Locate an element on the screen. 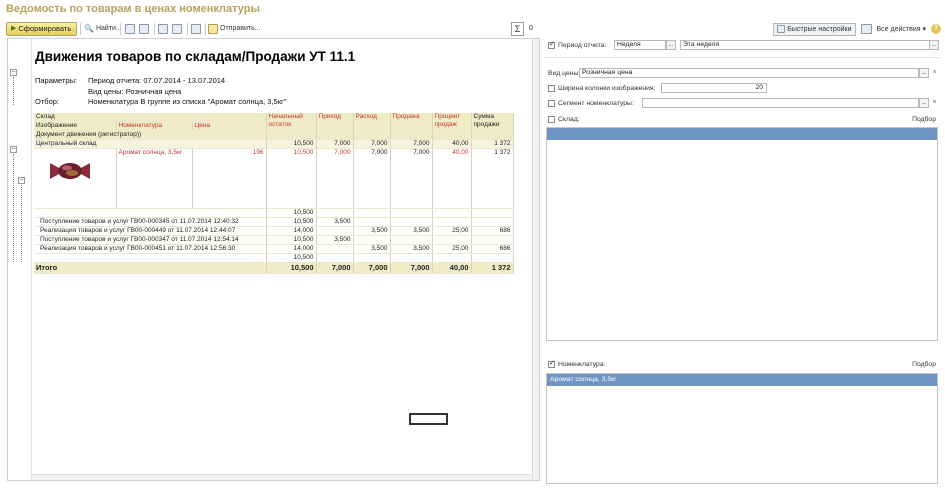  segment-checkbox is located at coordinates (551, 103).